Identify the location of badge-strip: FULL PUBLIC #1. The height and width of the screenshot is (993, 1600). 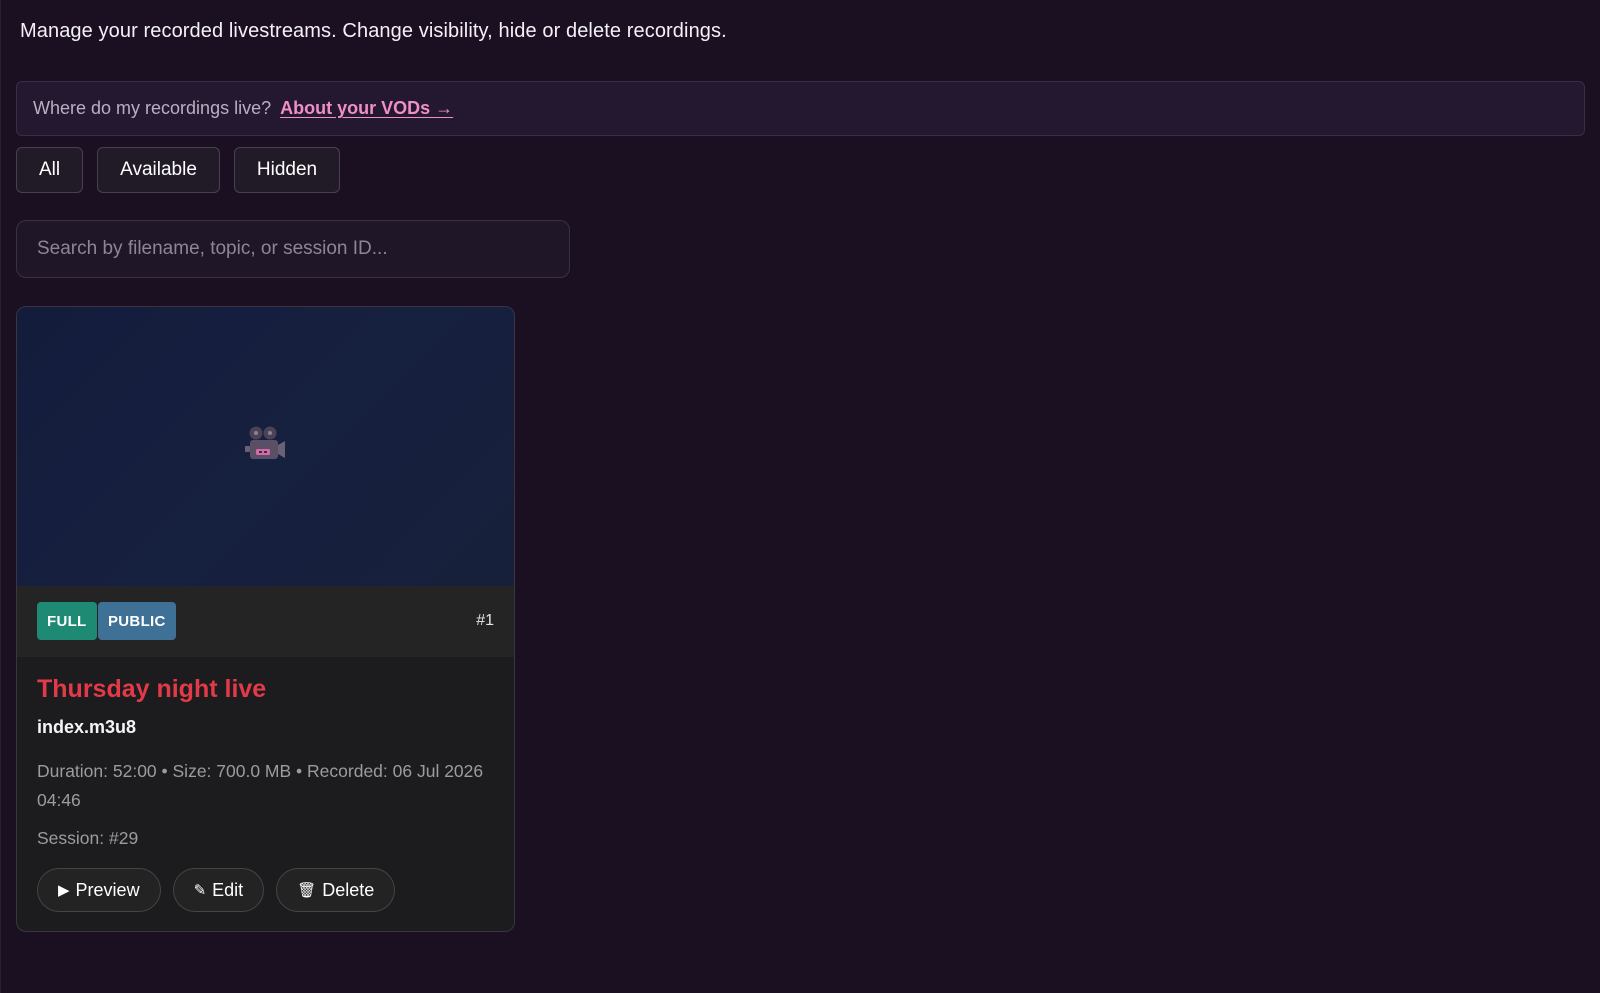
(265, 621).